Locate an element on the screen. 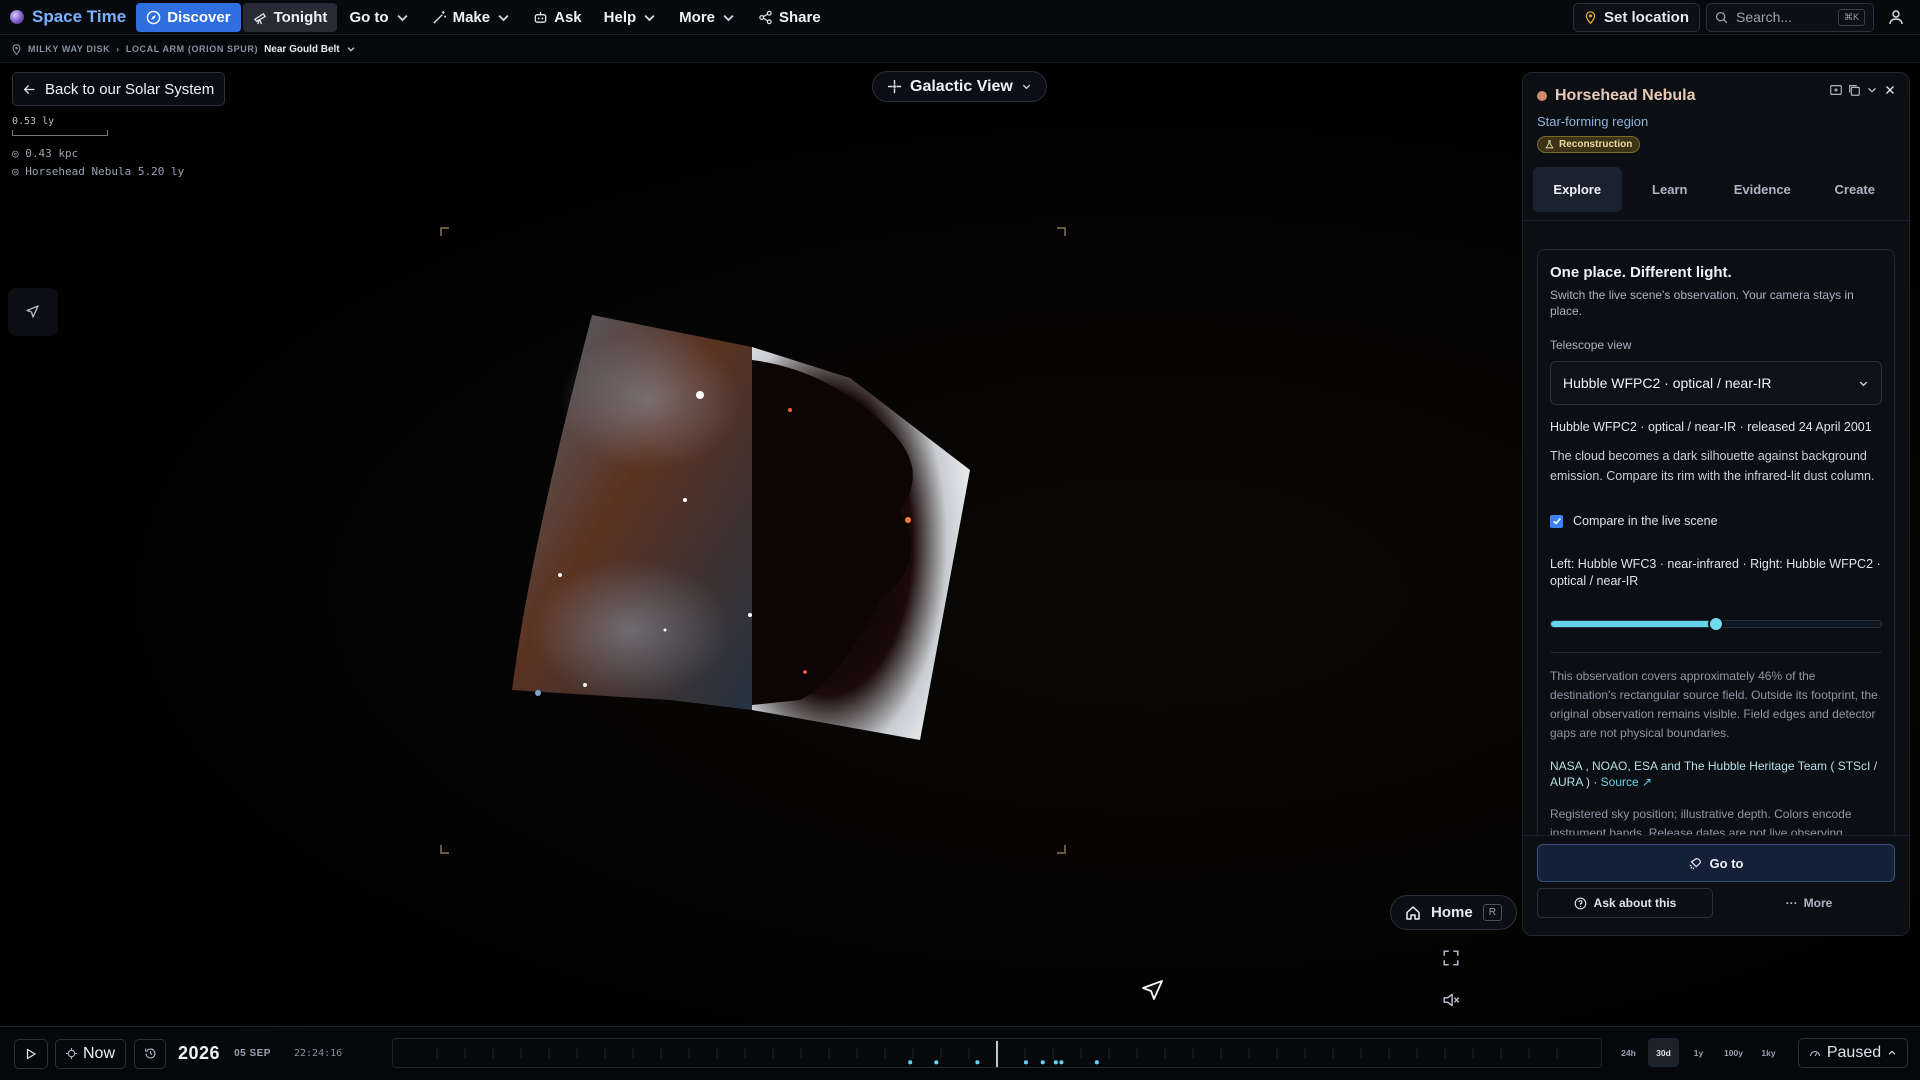 The height and width of the screenshot is (1080, 1920). robot-icon is located at coordinates (540, 17).